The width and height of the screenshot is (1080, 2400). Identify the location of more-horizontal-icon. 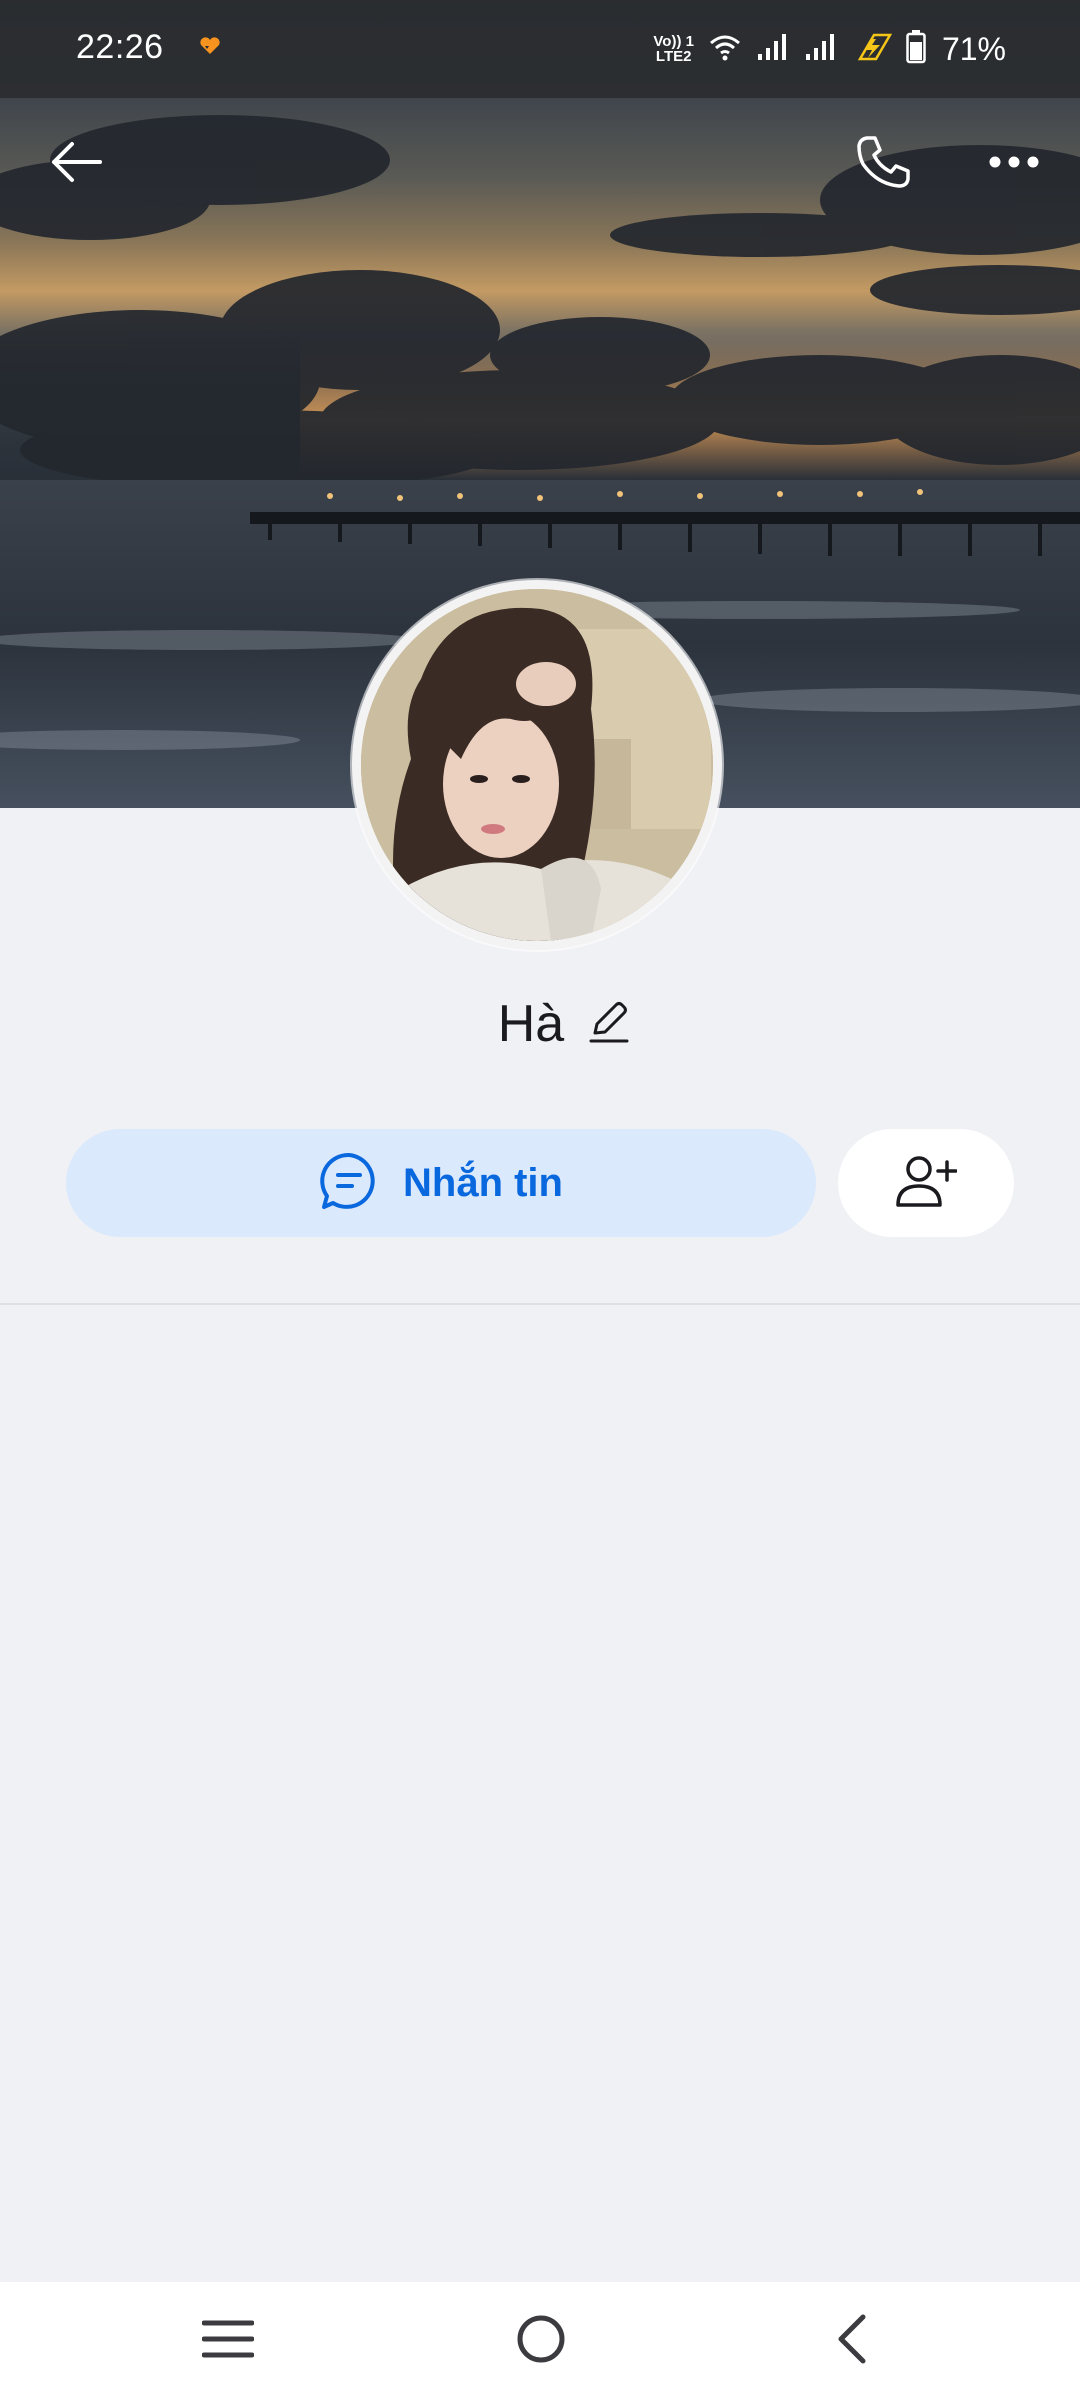
(1014, 164).